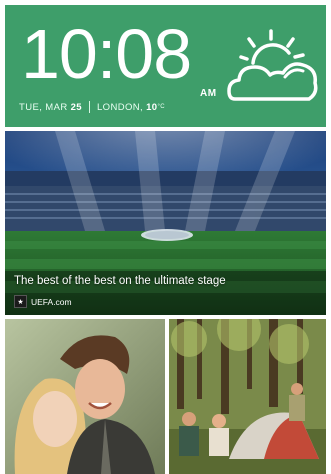 This screenshot has width=331, height=474. I want to click on clock-temperature: 10, so click(152, 107).